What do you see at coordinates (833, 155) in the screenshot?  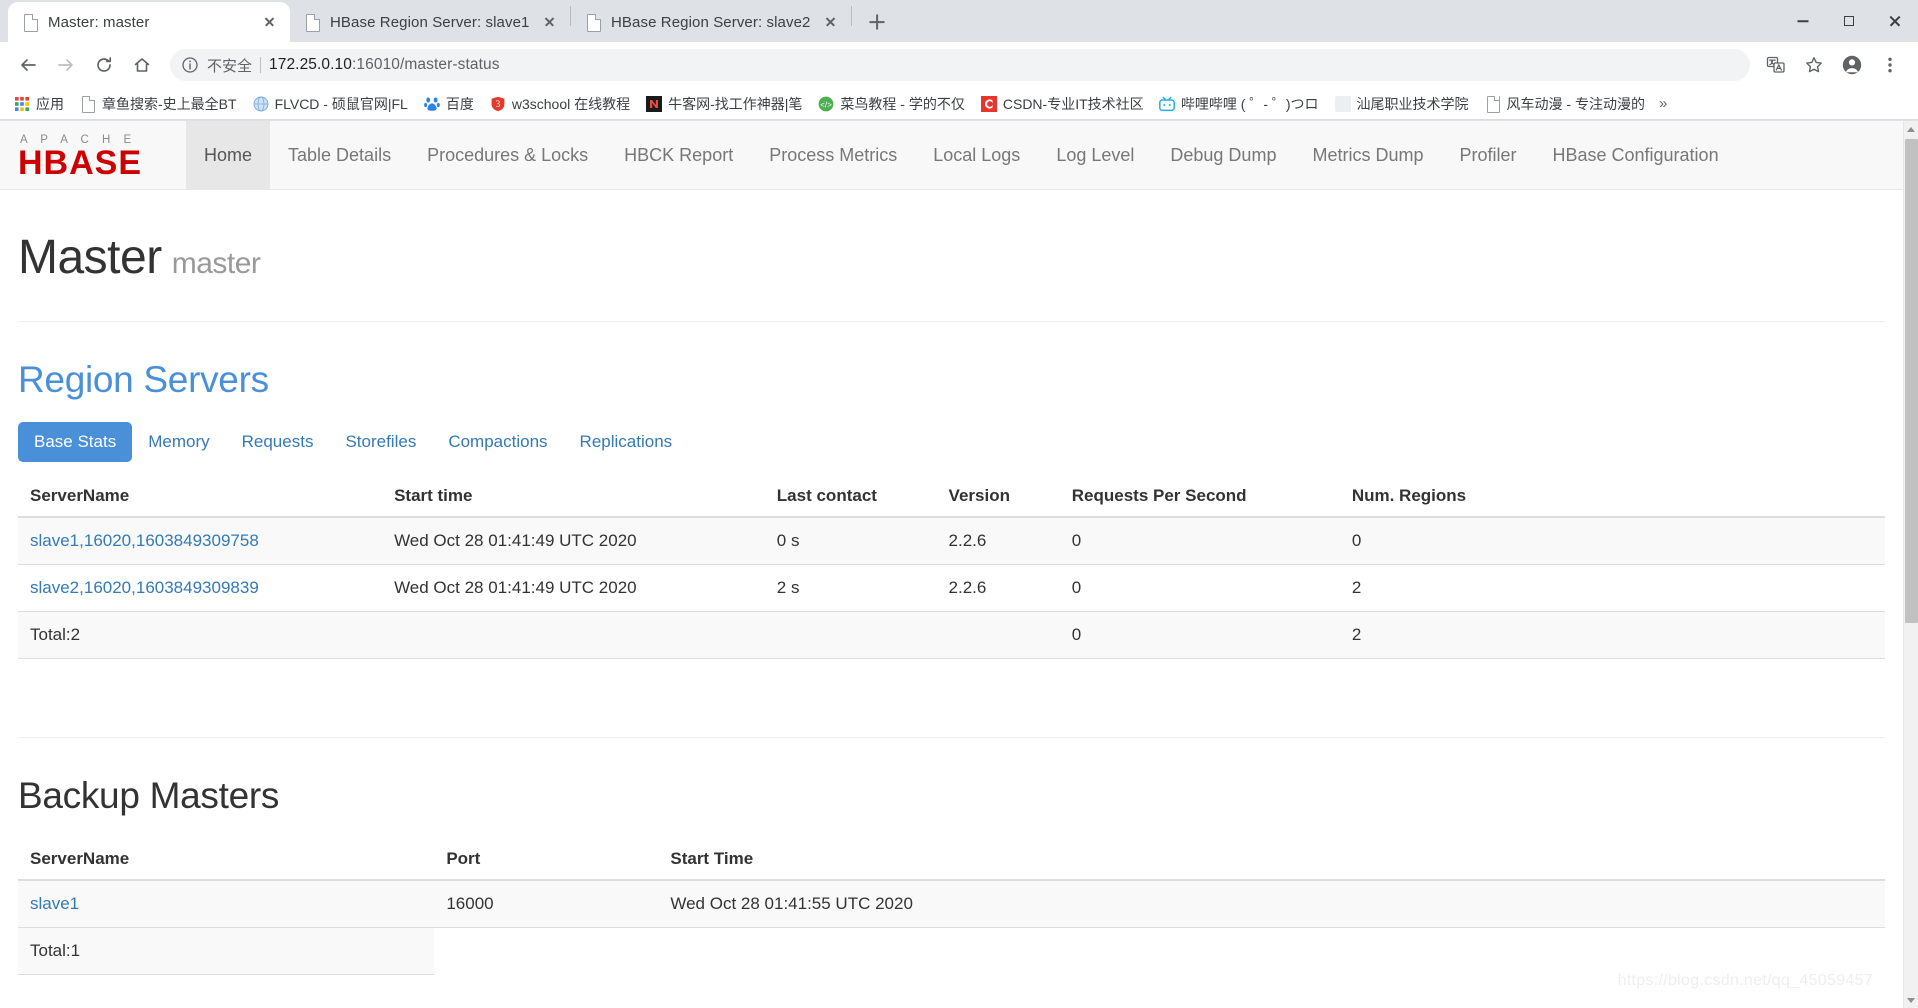 I see `nav-item-process-metrics: Process Metrics` at bounding box center [833, 155].